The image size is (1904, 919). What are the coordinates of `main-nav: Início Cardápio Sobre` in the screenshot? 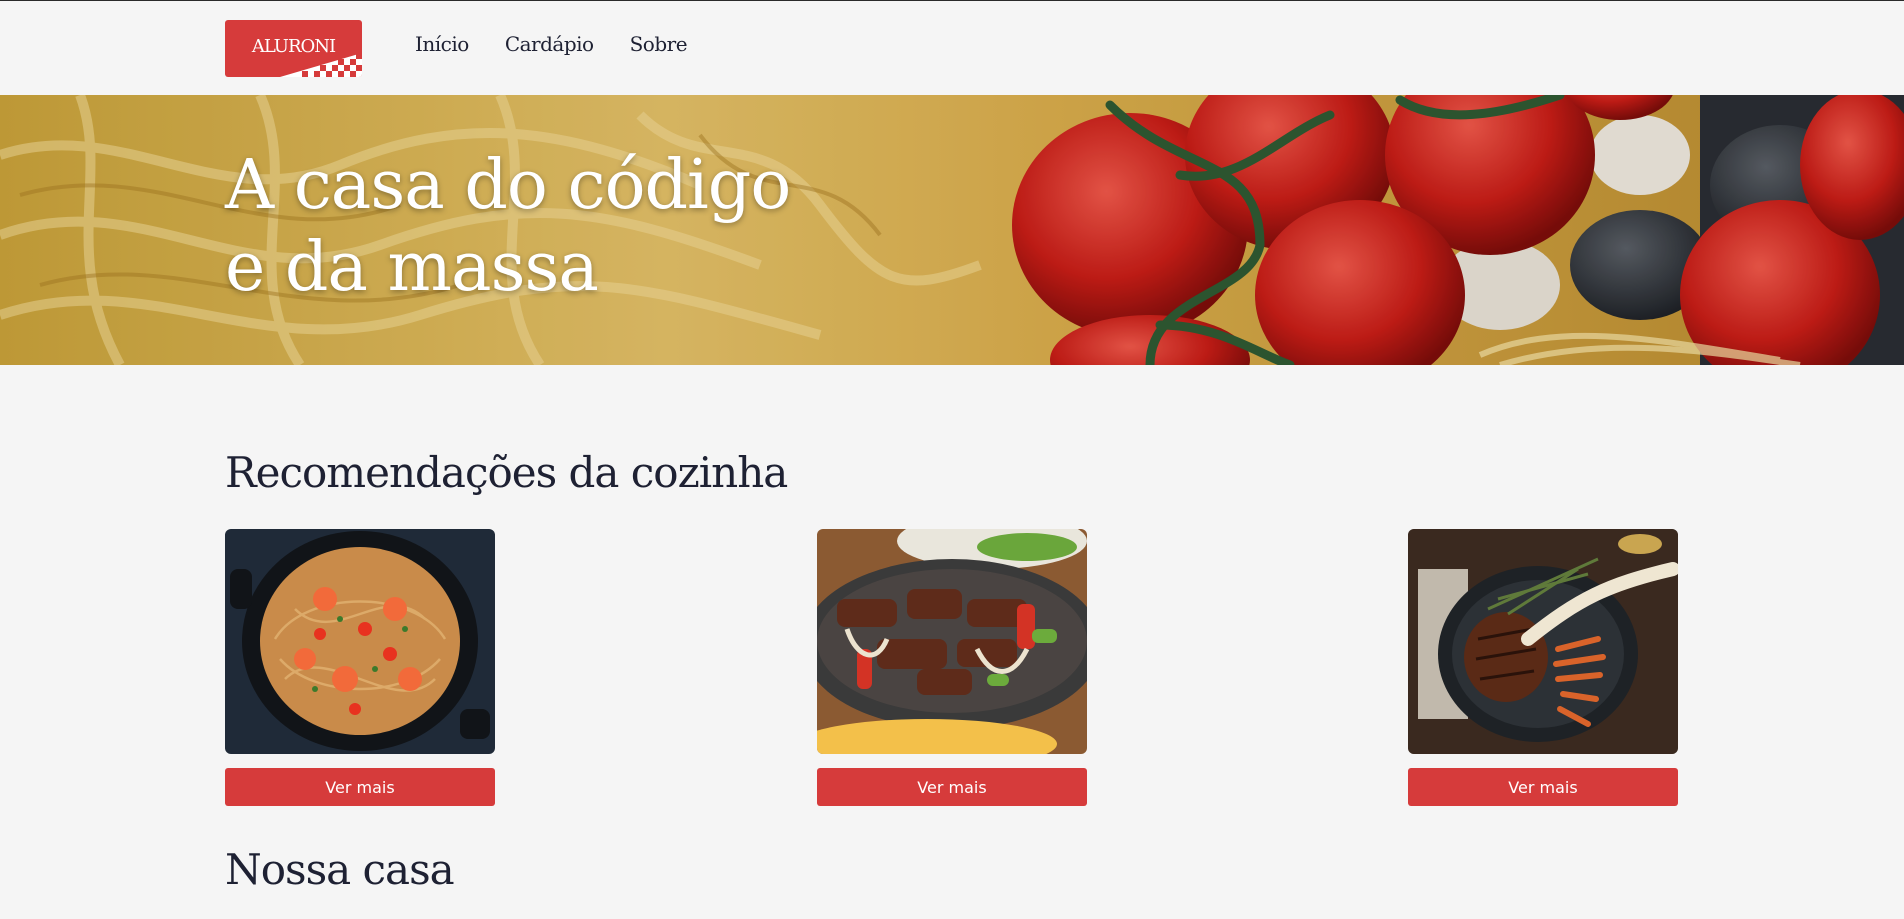 It's located at (551, 44).